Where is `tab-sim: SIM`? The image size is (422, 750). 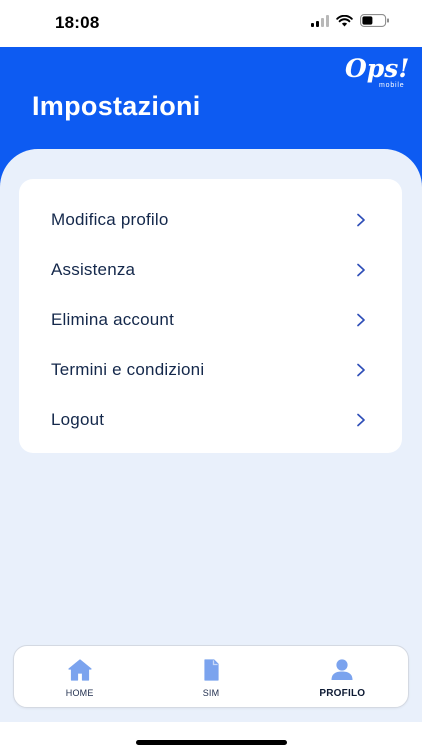
tab-sim: SIM is located at coordinates (210, 676).